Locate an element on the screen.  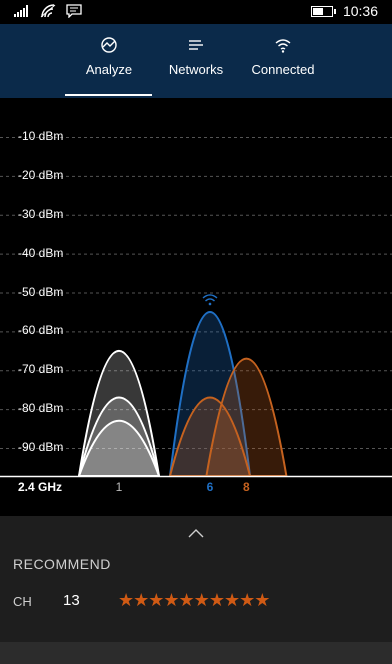
y-tick-label: -90 dBm is located at coordinates (41, 447).